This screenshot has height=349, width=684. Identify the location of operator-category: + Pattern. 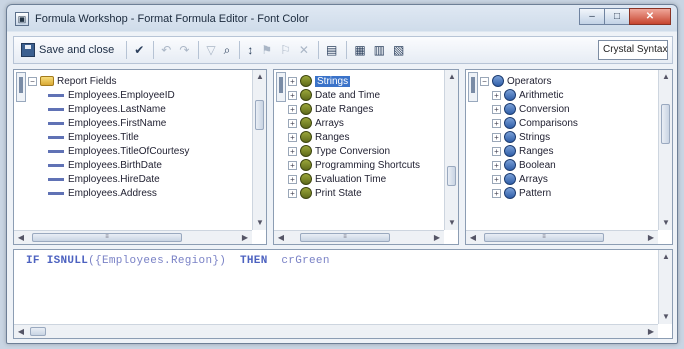
(569, 193).